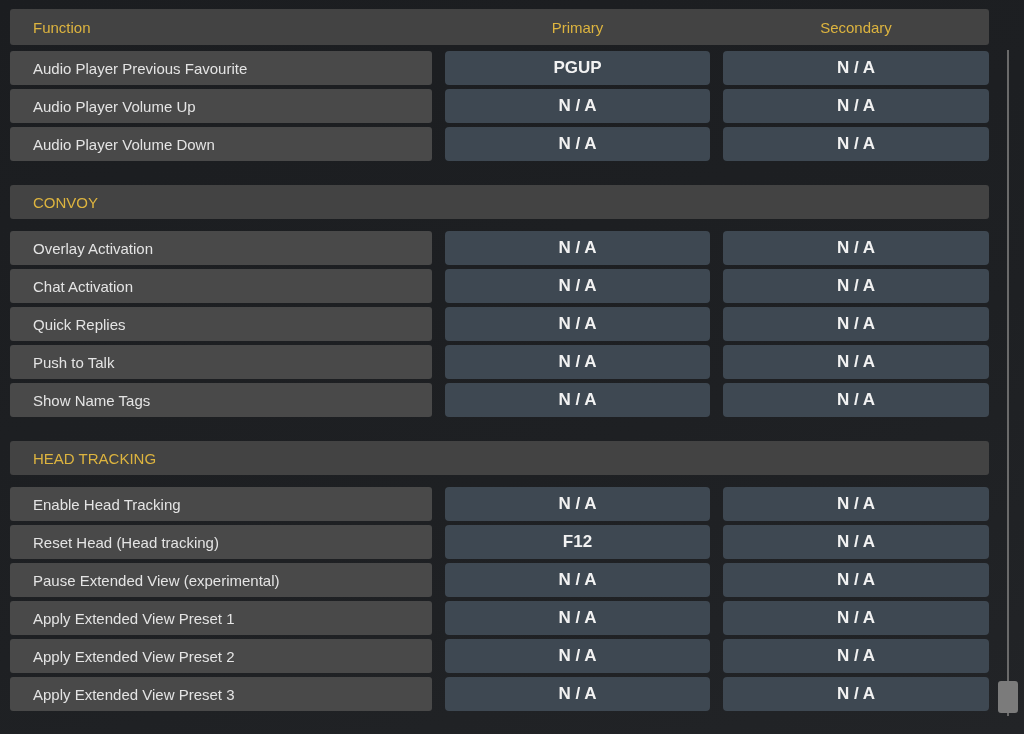  What do you see at coordinates (221, 656) in the screenshot?
I see `function-label: Apply Extended View Preset 2` at bounding box center [221, 656].